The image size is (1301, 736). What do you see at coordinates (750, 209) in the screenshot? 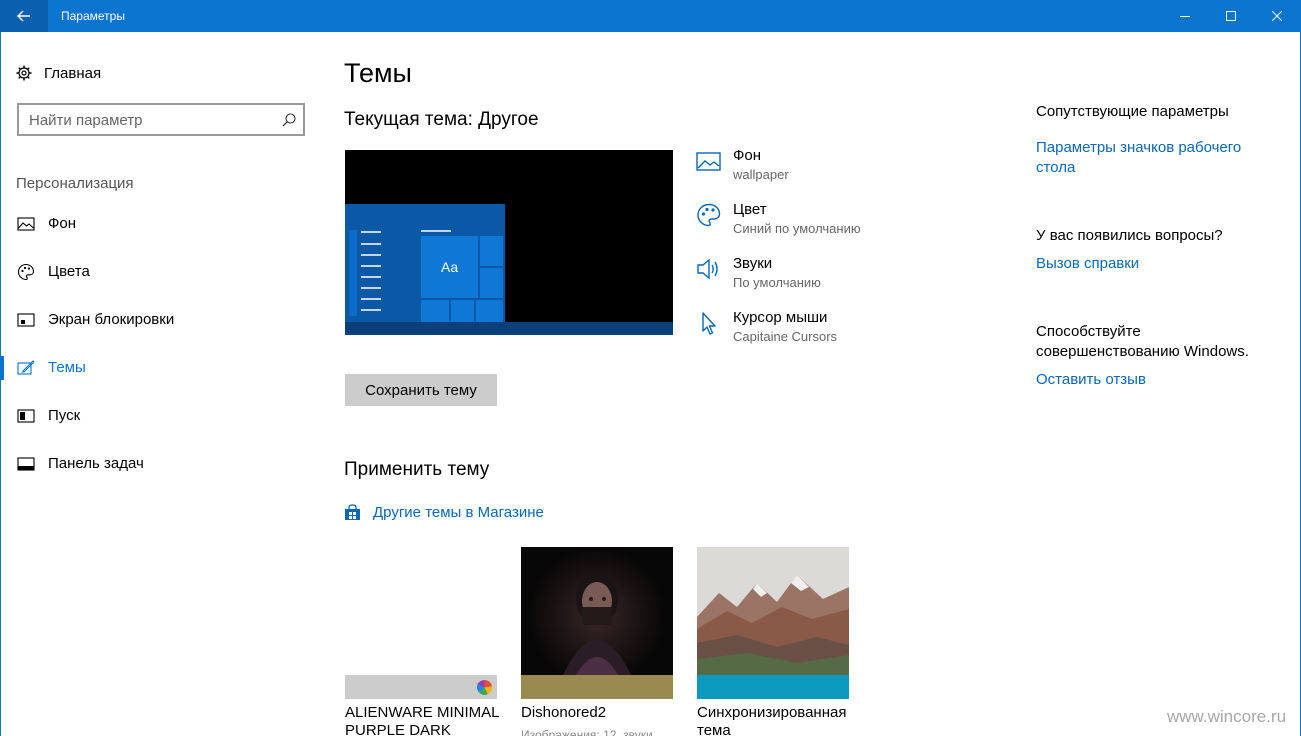
I see `prop-name: Цвет` at bounding box center [750, 209].